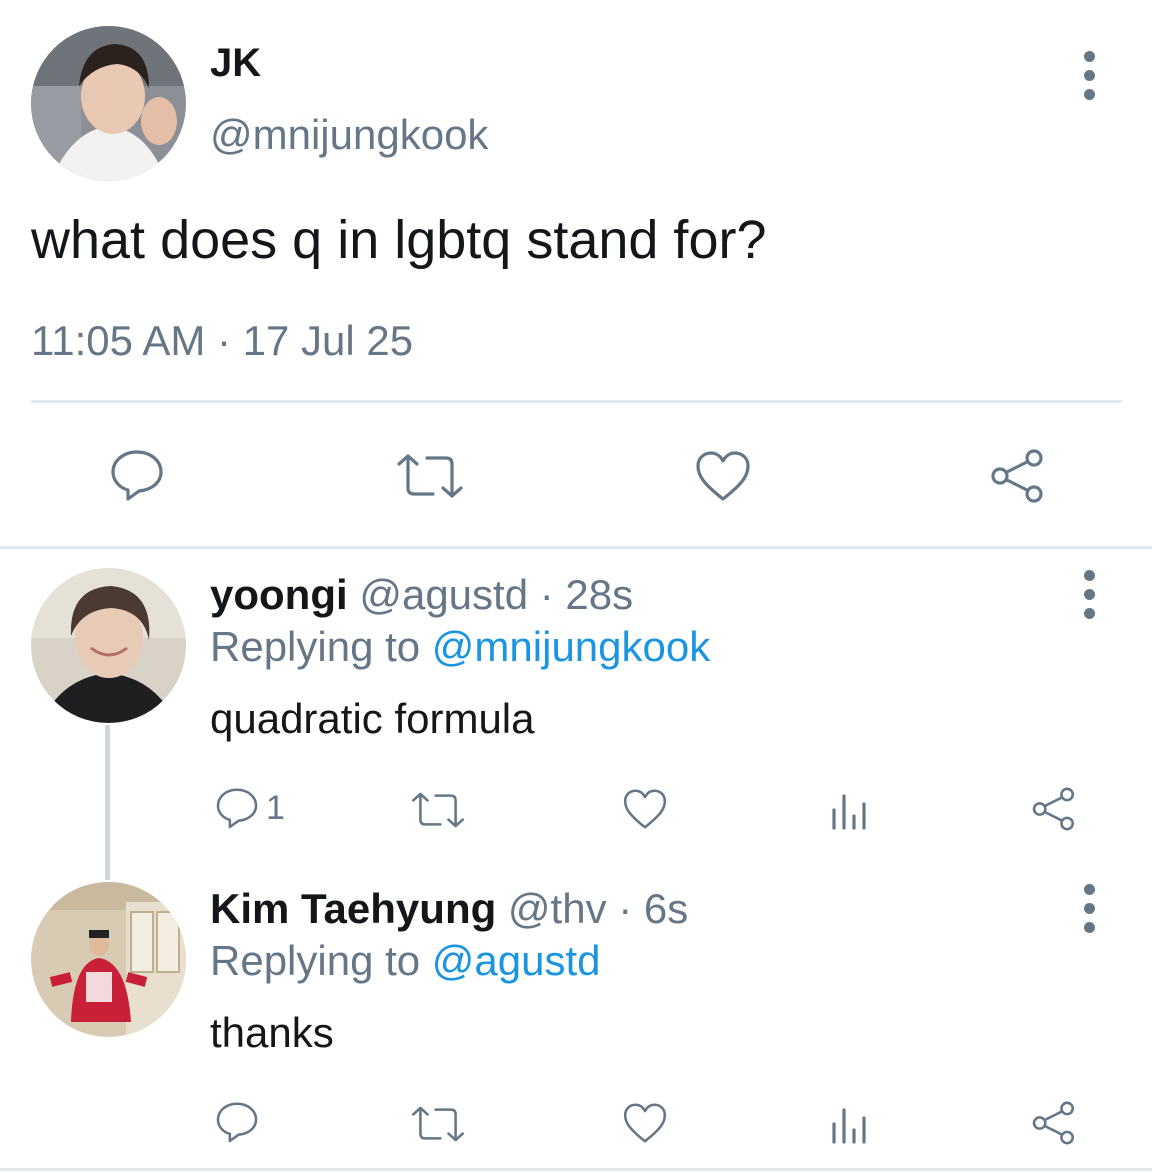 The height and width of the screenshot is (1173, 1152). What do you see at coordinates (108, 645) in the screenshot?
I see `avatar-yoongi` at bounding box center [108, 645].